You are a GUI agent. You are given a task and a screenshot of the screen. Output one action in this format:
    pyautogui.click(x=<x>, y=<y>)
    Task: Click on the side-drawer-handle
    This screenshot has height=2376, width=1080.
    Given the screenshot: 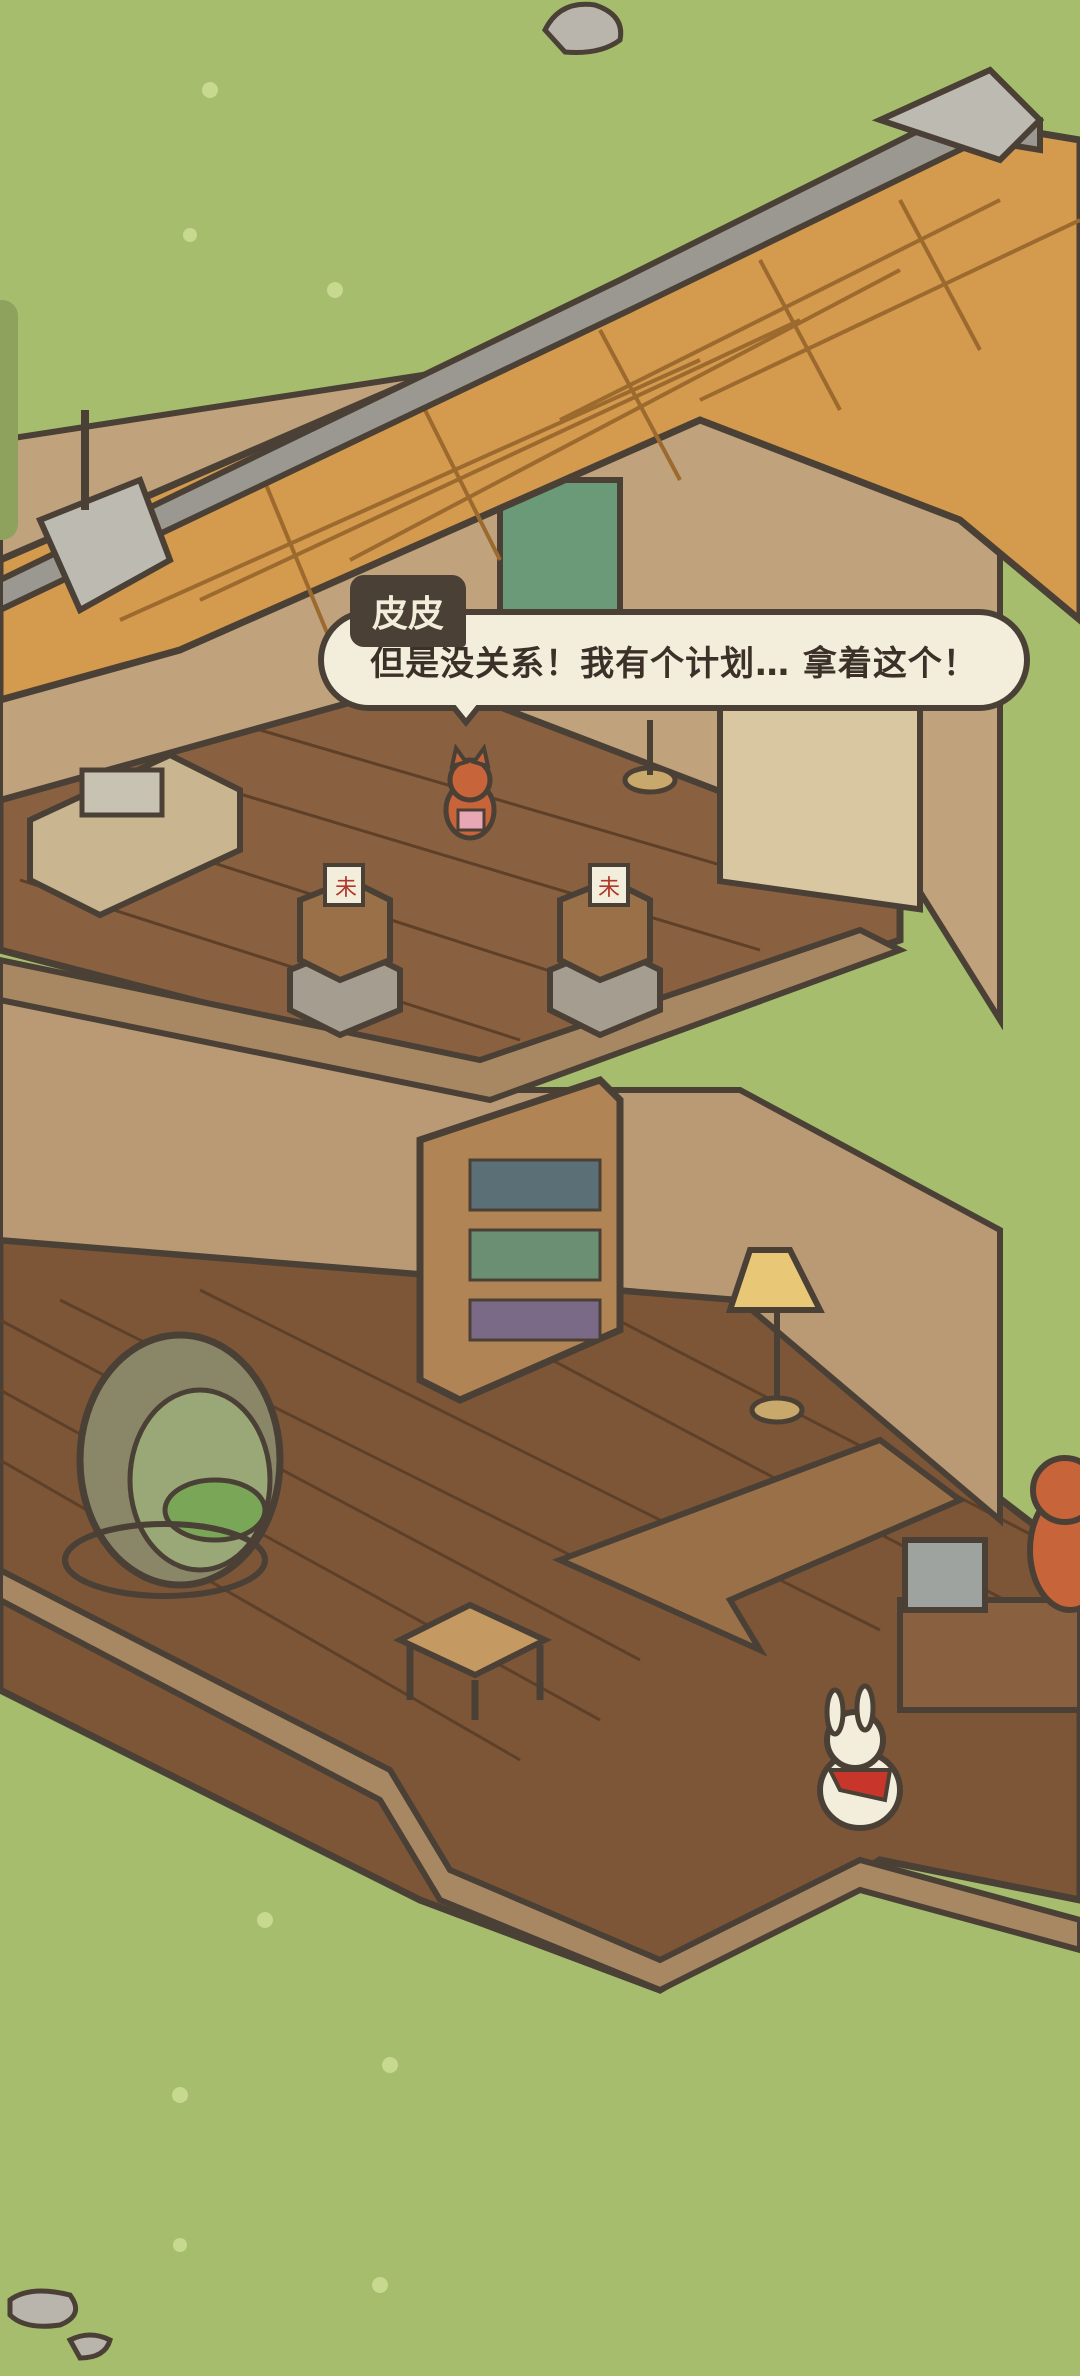 What is the action you would take?
    pyautogui.click(x=9, y=420)
    